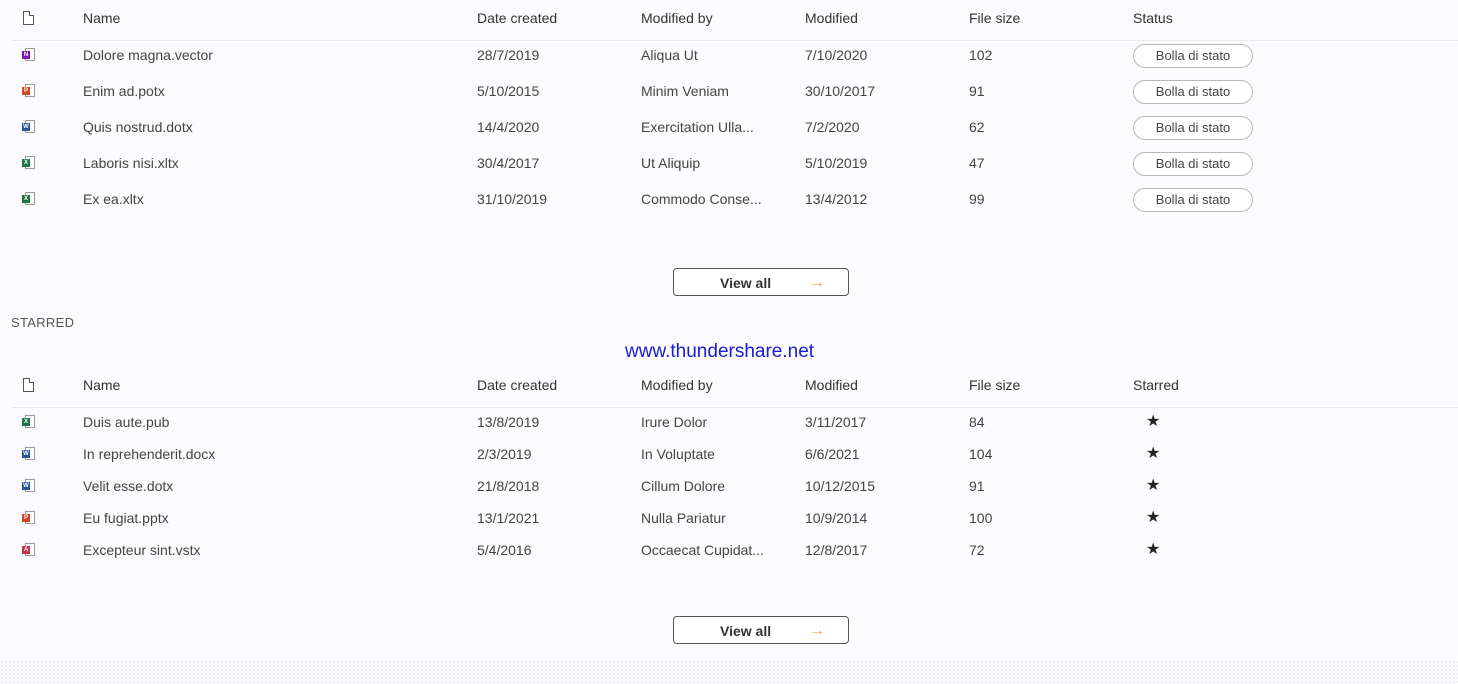 The height and width of the screenshot is (684, 1458). What do you see at coordinates (148, 55) in the screenshot?
I see `file-name-link: Dolore magna.vector` at bounding box center [148, 55].